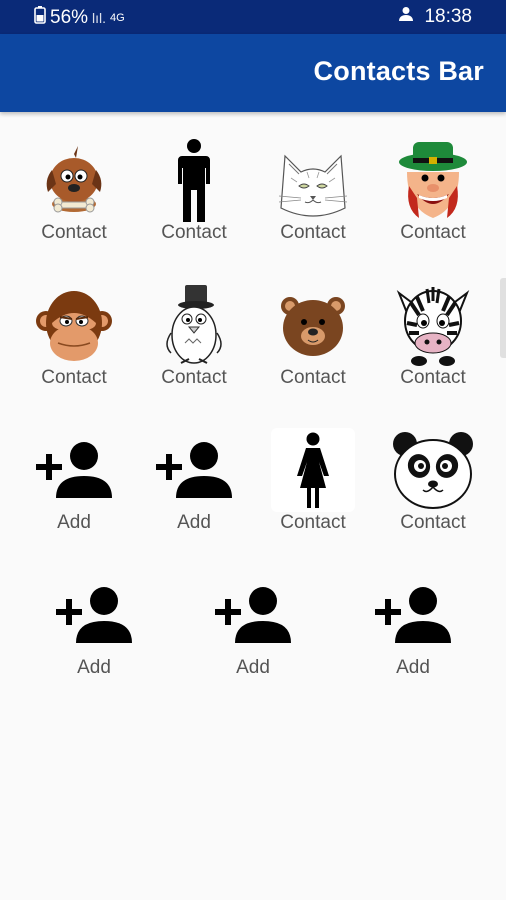 The height and width of the screenshot is (900, 506). What do you see at coordinates (406, 17) in the screenshot?
I see `user-icon` at bounding box center [406, 17].